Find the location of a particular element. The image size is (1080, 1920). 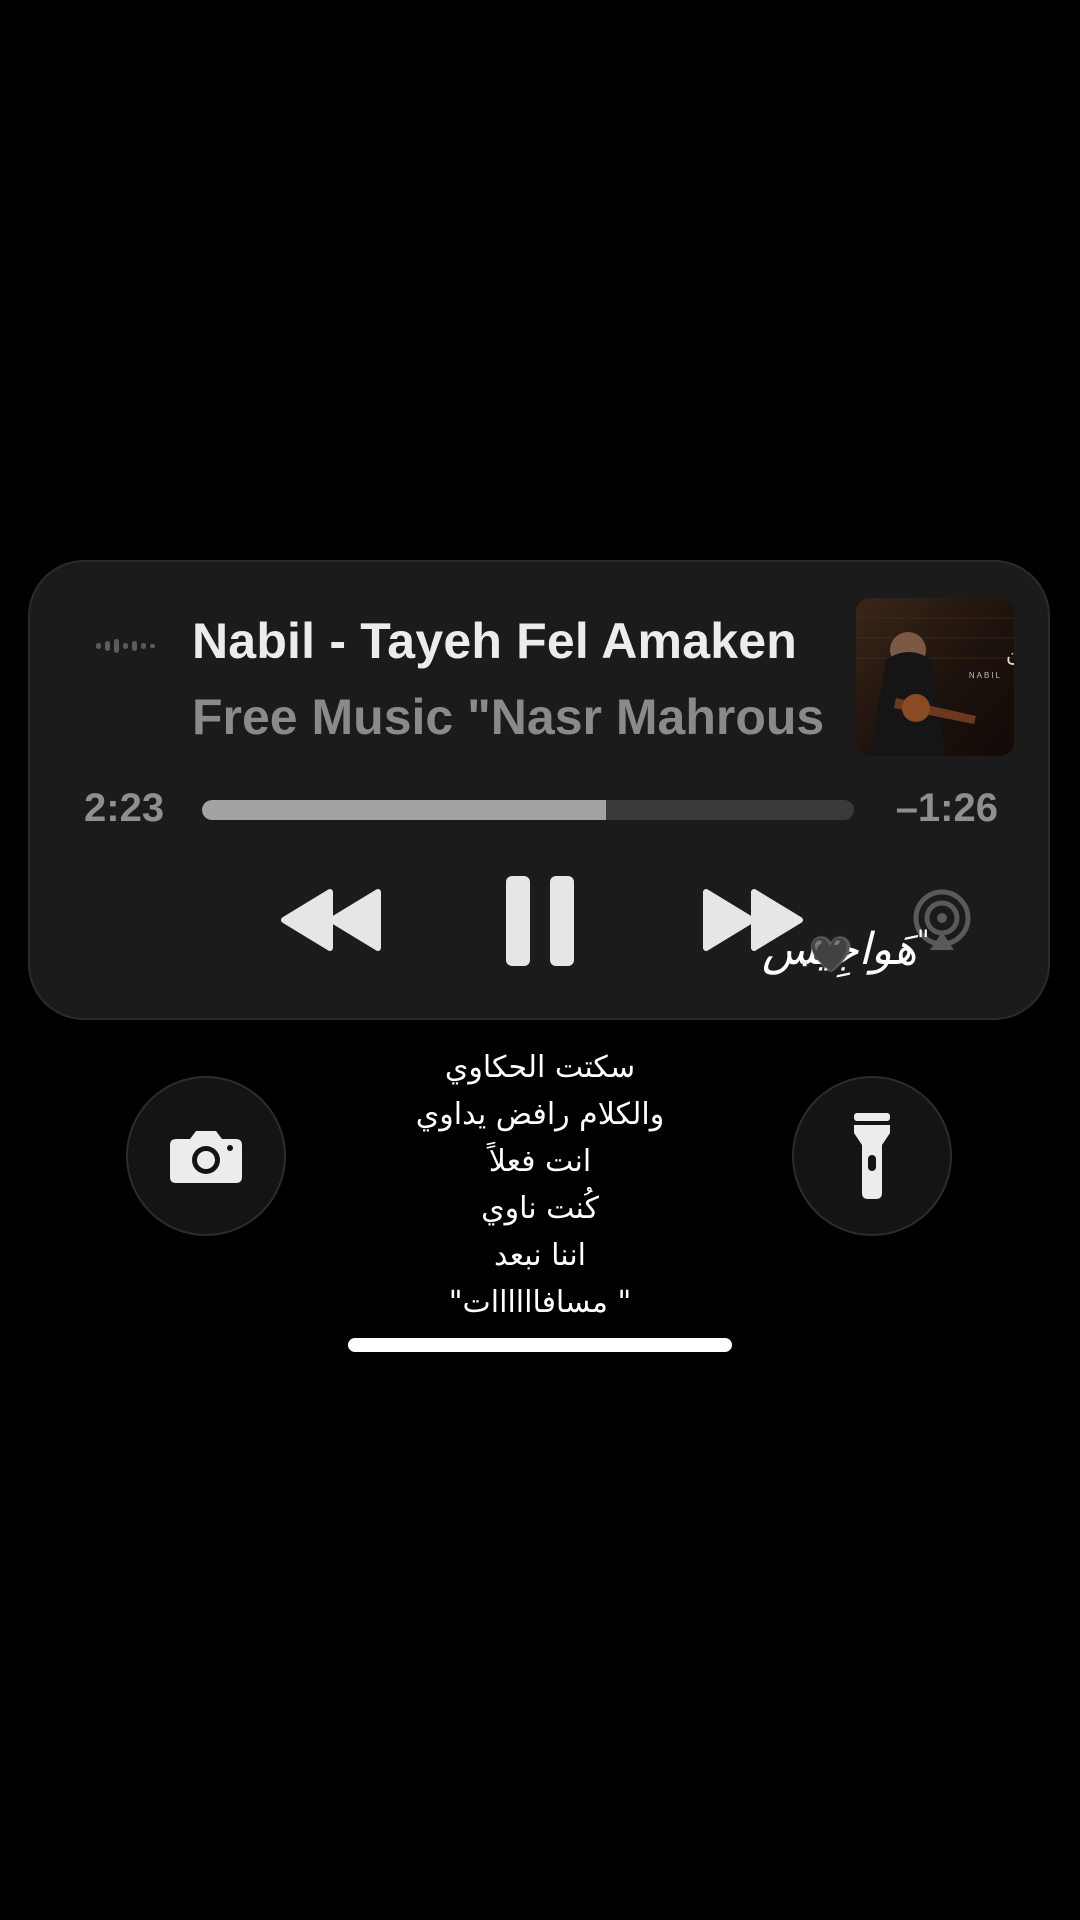

album-art: في الأماكن NABIL is located at coordinates (935, 677).